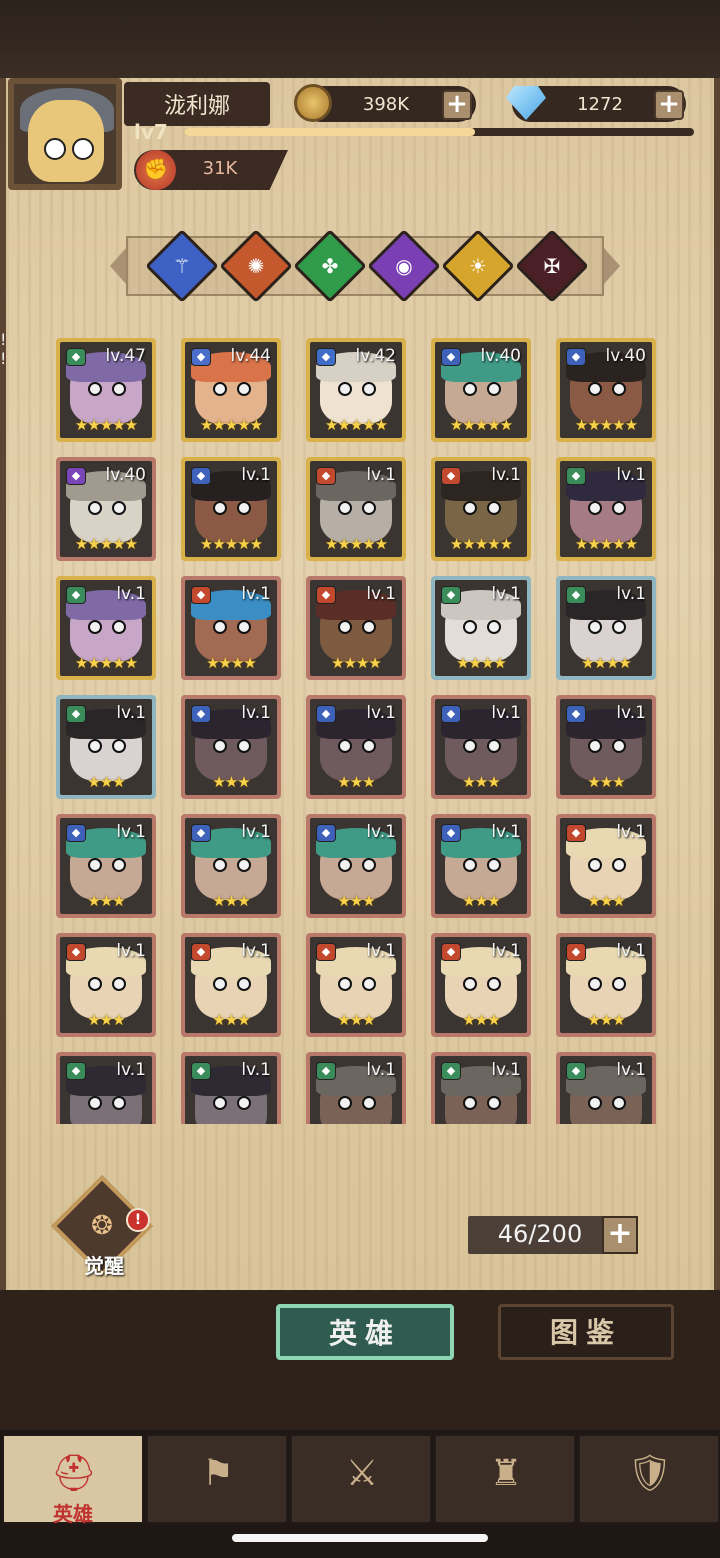  I want to click on hero-card: ◆ lv.42 ★★★★★, so click(356, 390).